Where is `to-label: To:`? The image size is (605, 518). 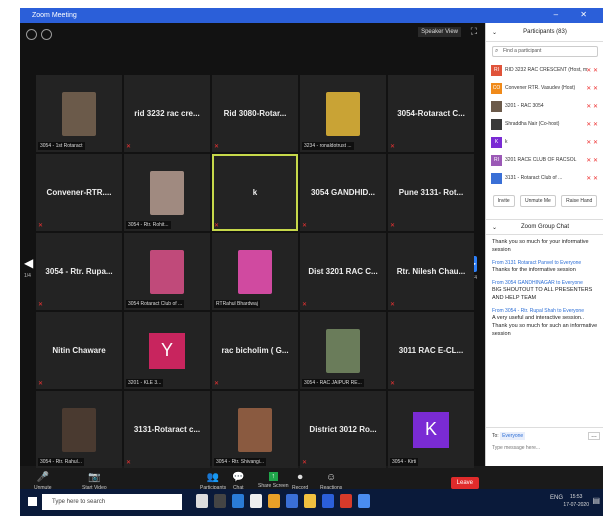 to-label: To: is located at coordinates (495, 436).